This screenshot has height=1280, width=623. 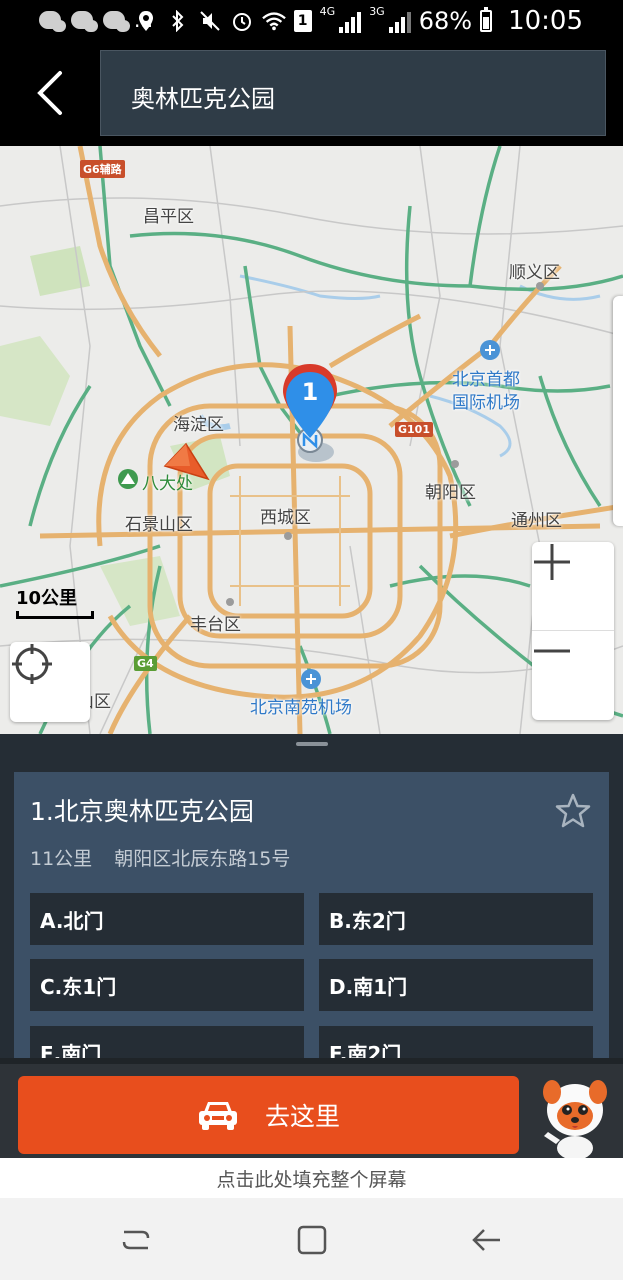 I want to click on fill-screen-label: 点击此处填充整个屏幕, so click(x=311, y=1179).